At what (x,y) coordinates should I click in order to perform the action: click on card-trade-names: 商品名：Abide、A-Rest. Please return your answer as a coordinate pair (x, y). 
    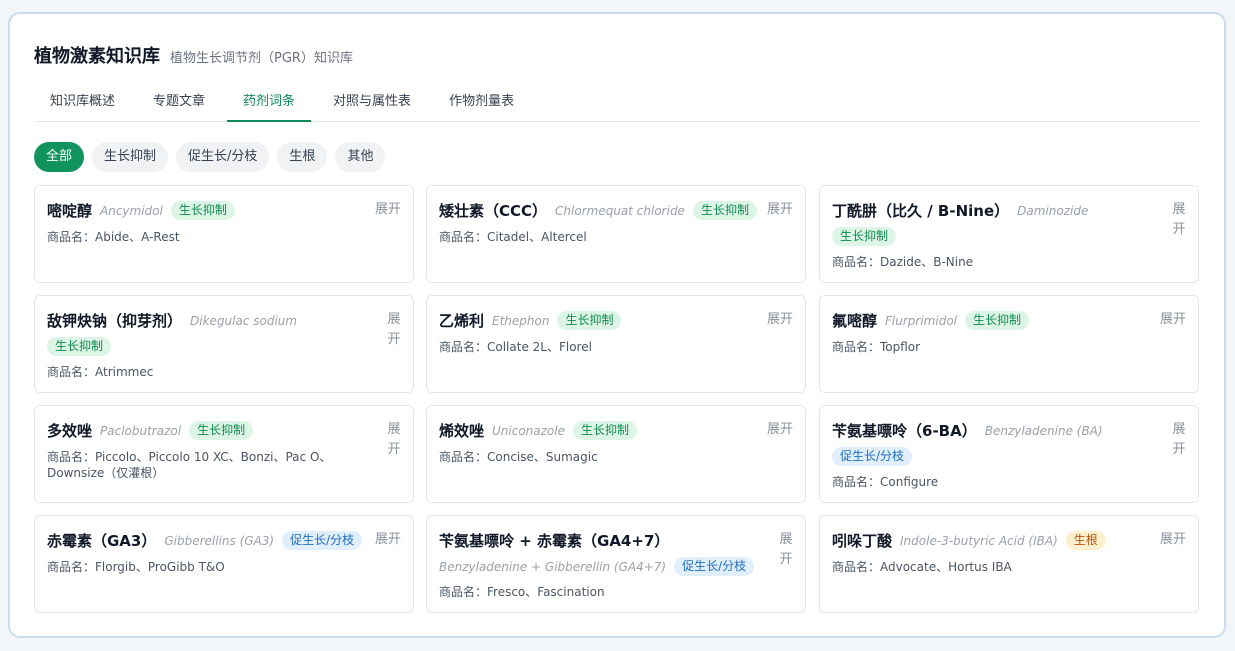
    Looking at the image, I should click on (113, 237).